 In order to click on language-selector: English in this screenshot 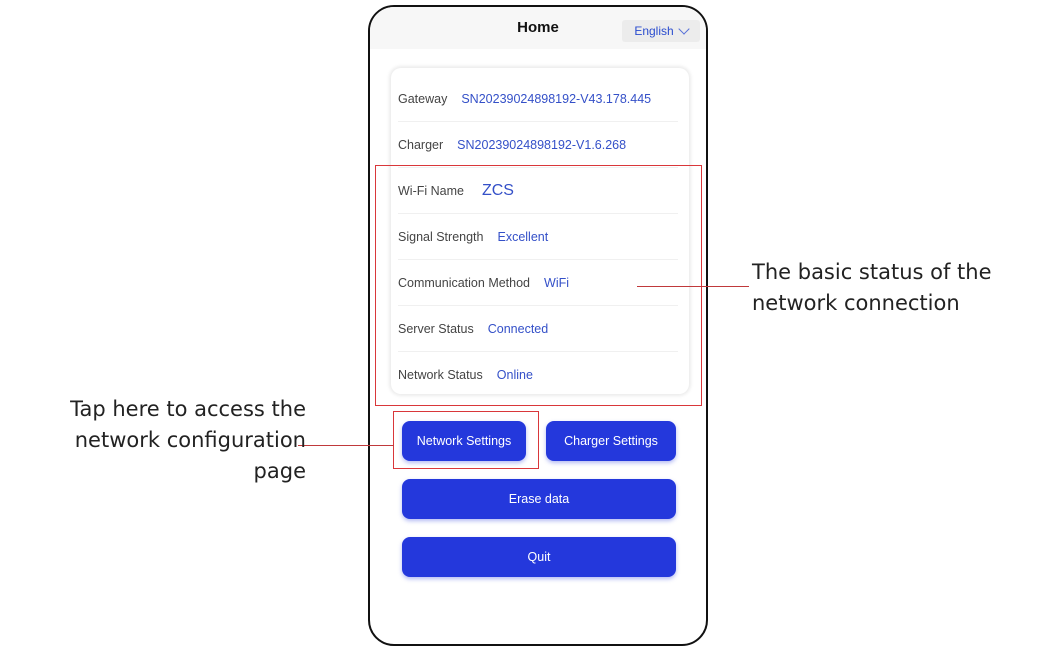, I will do `click(661, 31)`.